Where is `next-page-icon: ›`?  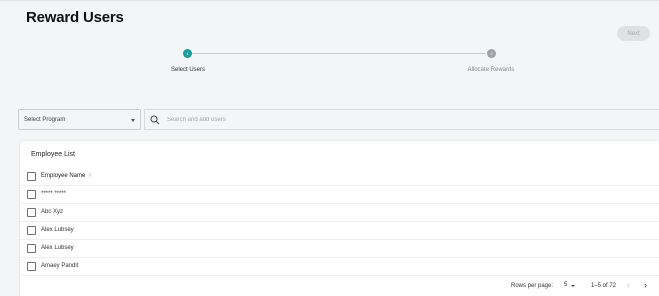 next-page-icon: › is located at coordinates (645, 285).